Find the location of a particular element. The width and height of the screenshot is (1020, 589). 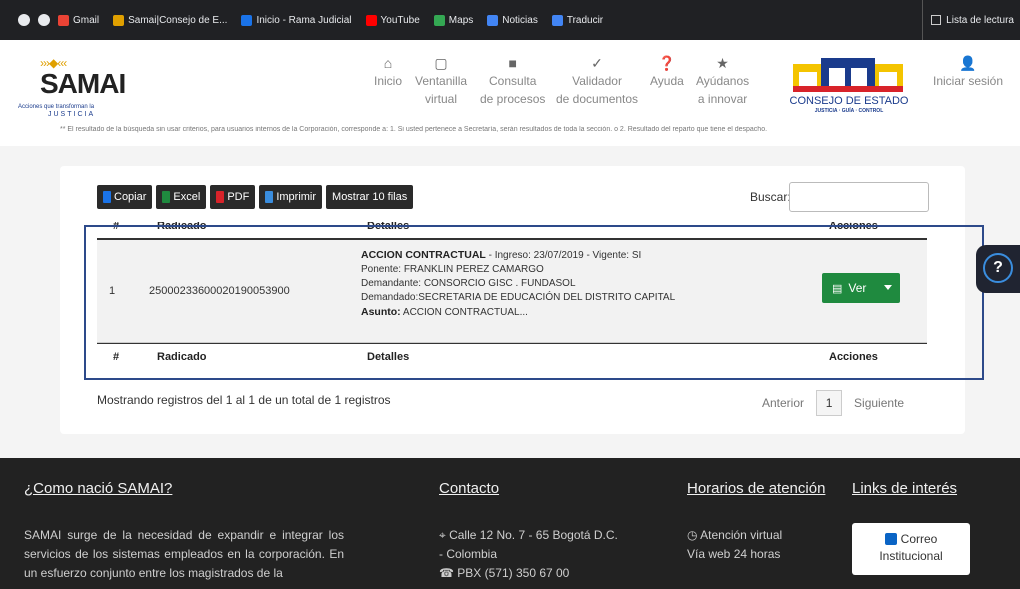

page-1-button: 1 is located at coordinates (829, 403).